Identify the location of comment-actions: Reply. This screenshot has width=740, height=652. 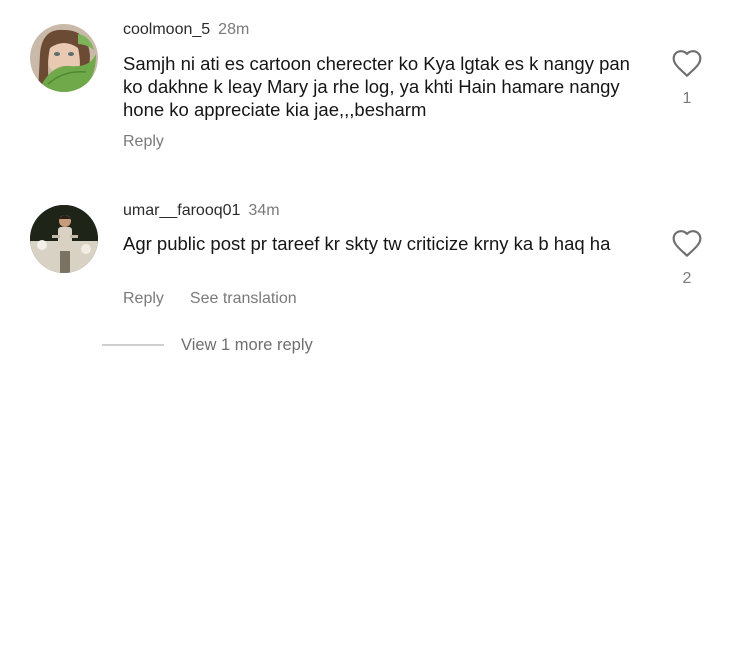
(143, 142).